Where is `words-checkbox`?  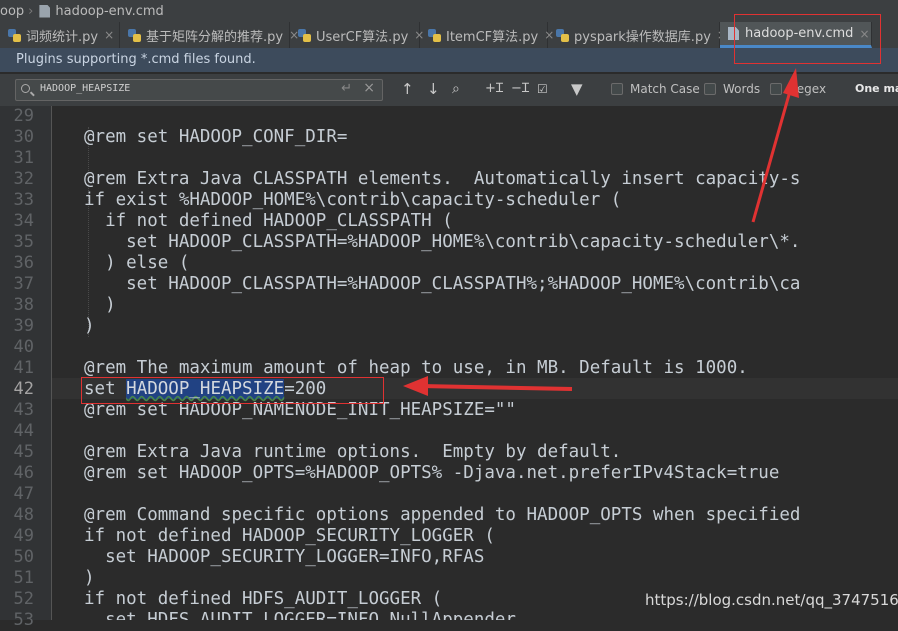
words-checkbox is located at coordinates (710, 89).